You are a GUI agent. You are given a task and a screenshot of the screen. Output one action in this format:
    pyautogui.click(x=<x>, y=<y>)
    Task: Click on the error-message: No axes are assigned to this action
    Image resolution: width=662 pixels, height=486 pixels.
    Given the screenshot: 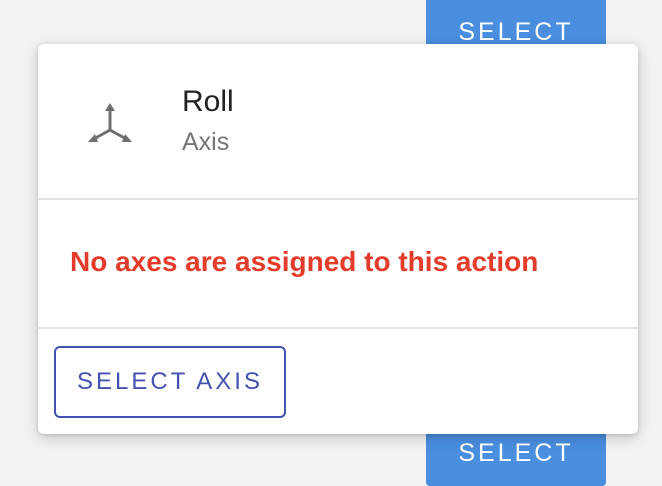 What is the action you would take?
    pyautogui.click(x=304, y=261)
    